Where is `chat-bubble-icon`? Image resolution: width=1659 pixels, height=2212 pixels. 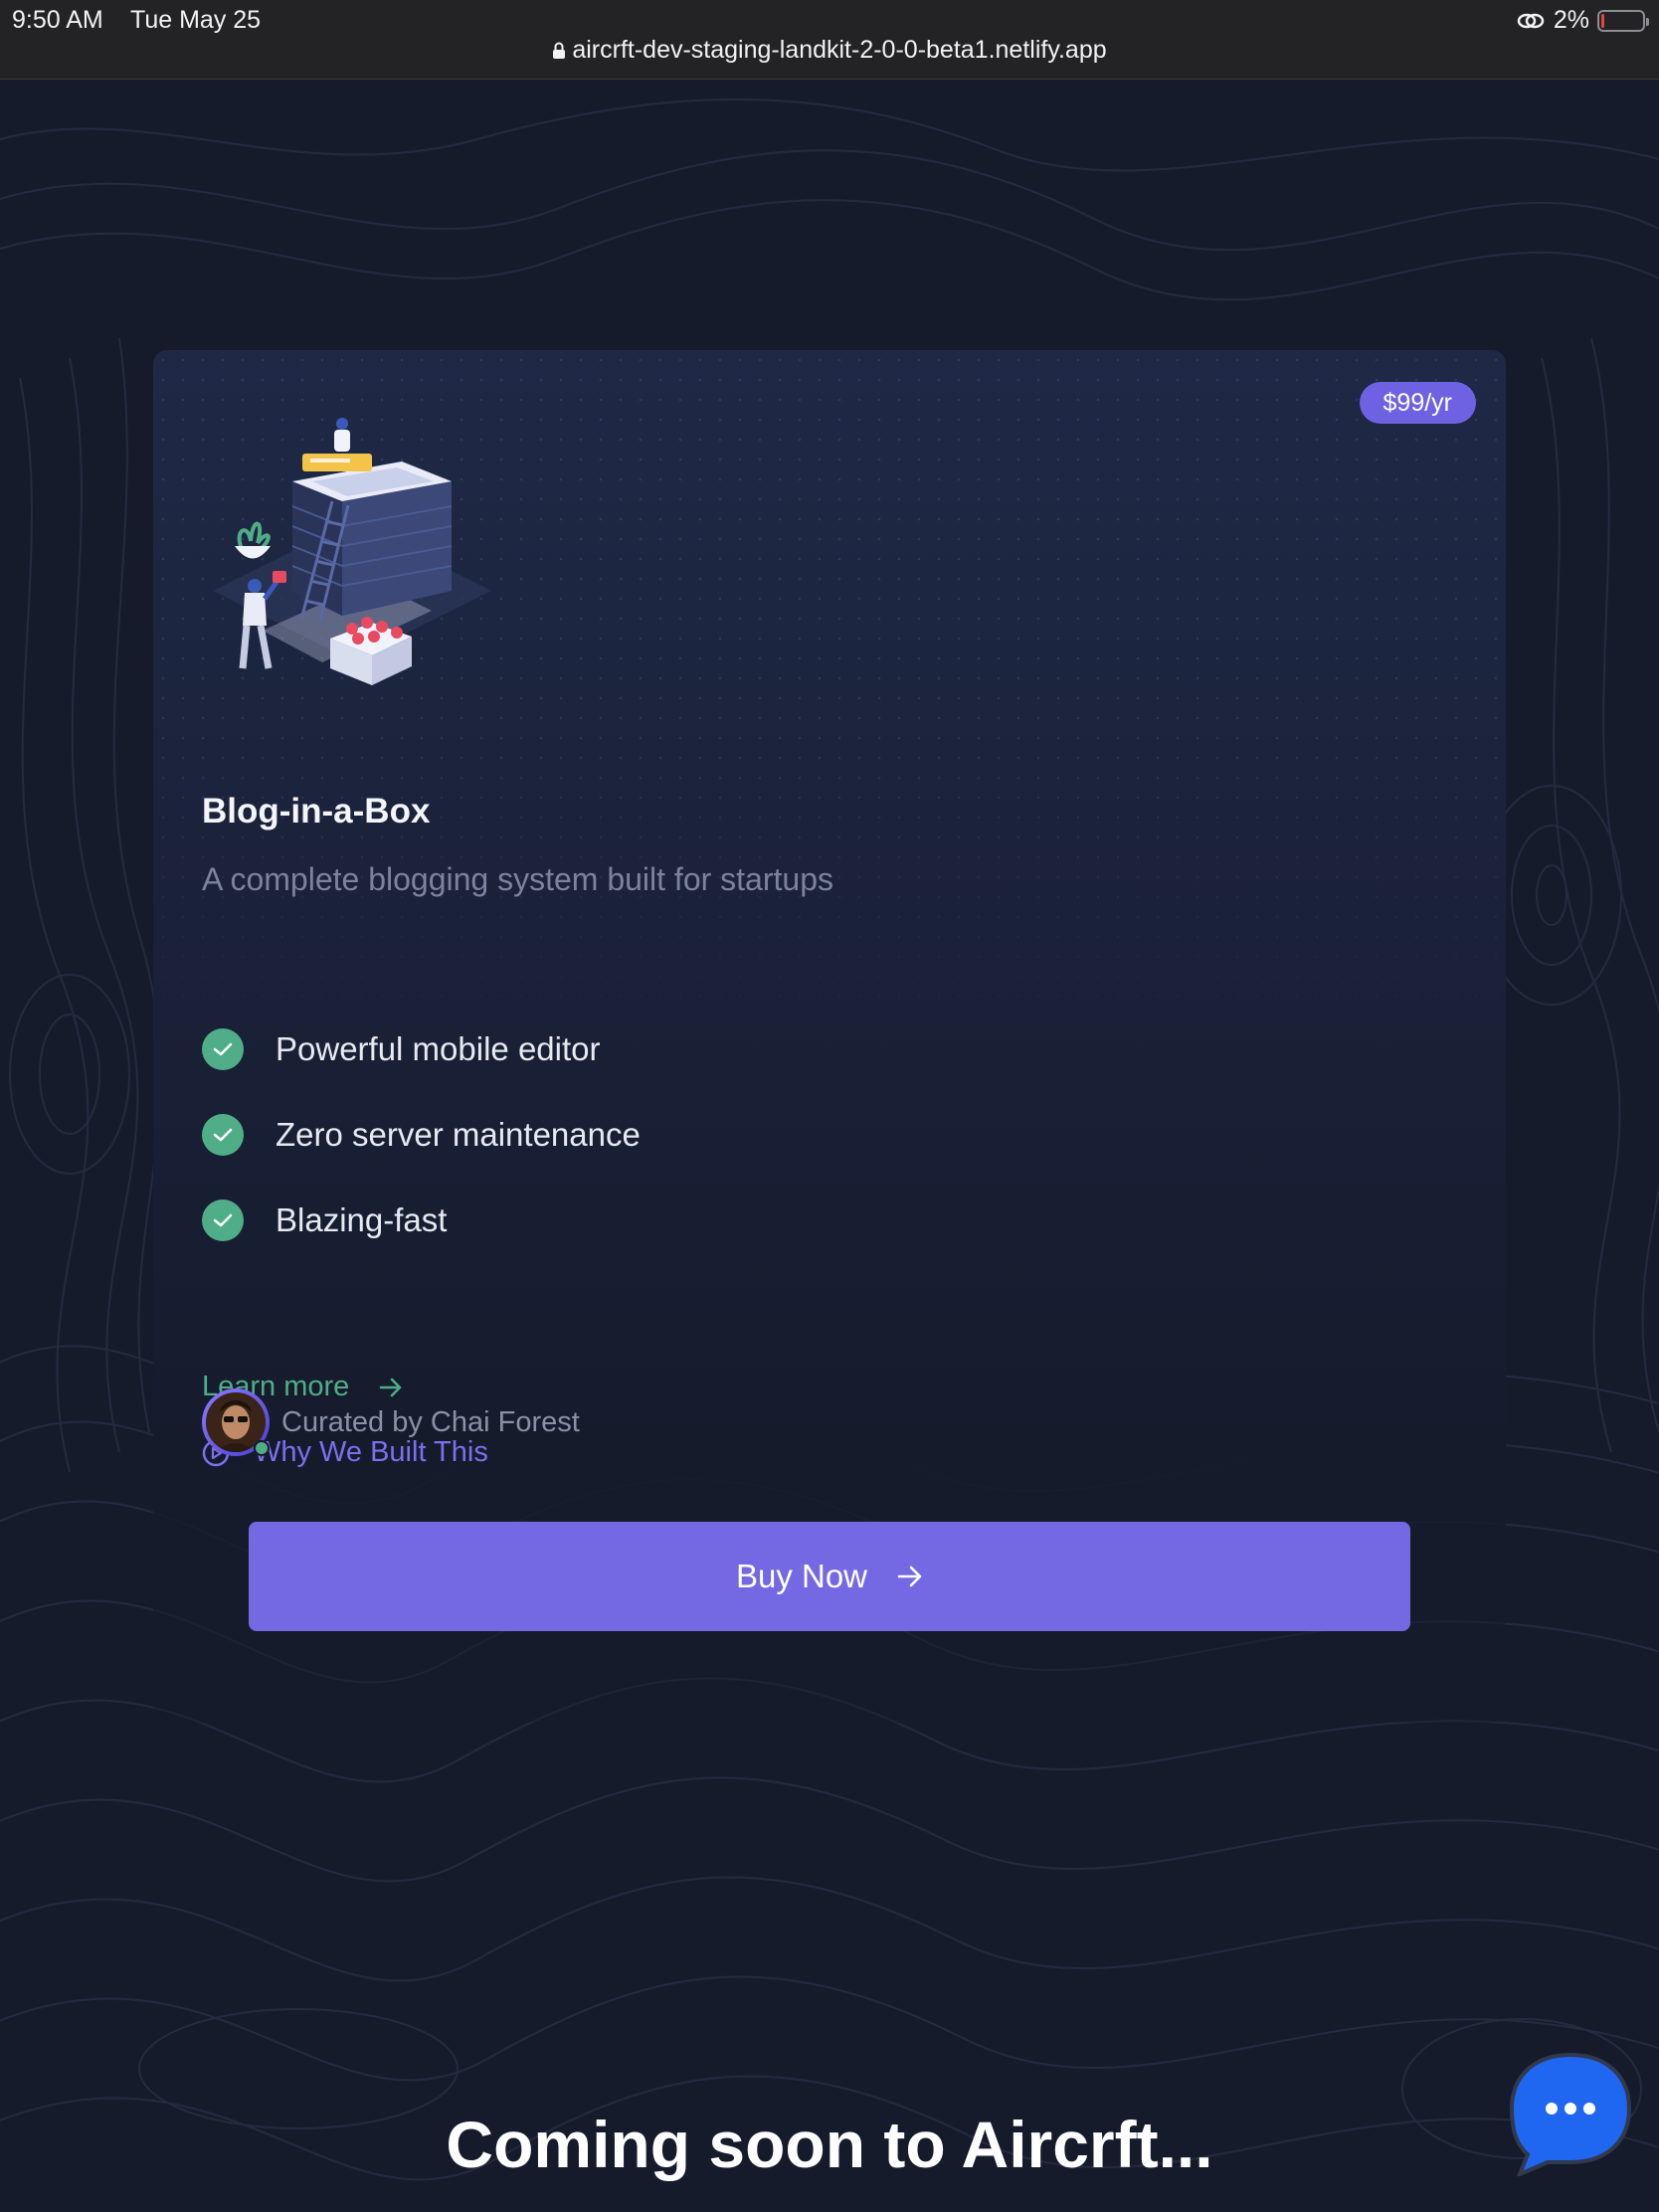
chat-bubble-icon is located at coordinates (1570, 2113).